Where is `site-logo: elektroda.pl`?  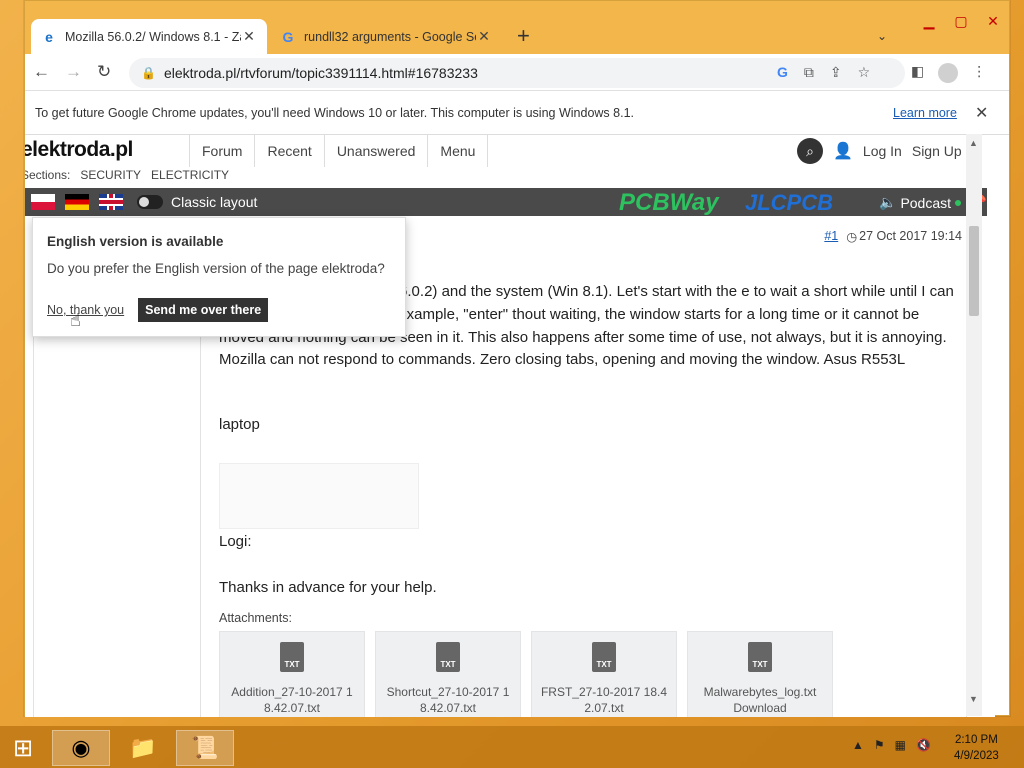 site-logo: elektroda.pl is located at coordinates (79, 150).